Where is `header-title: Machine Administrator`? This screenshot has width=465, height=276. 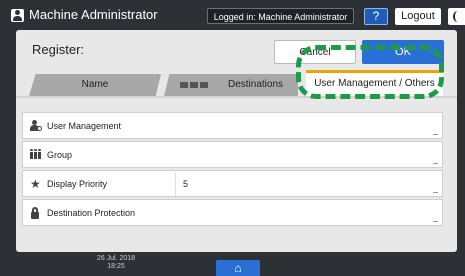
header-title: Machine Administrator is located at coordinates (93, 14).